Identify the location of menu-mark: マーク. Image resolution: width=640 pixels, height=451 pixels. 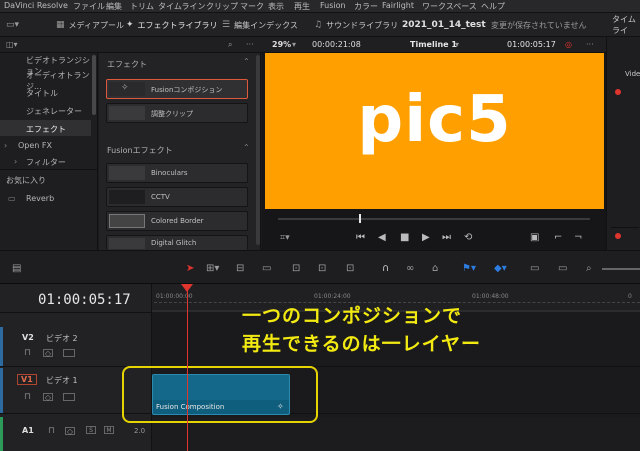
(252, 6).